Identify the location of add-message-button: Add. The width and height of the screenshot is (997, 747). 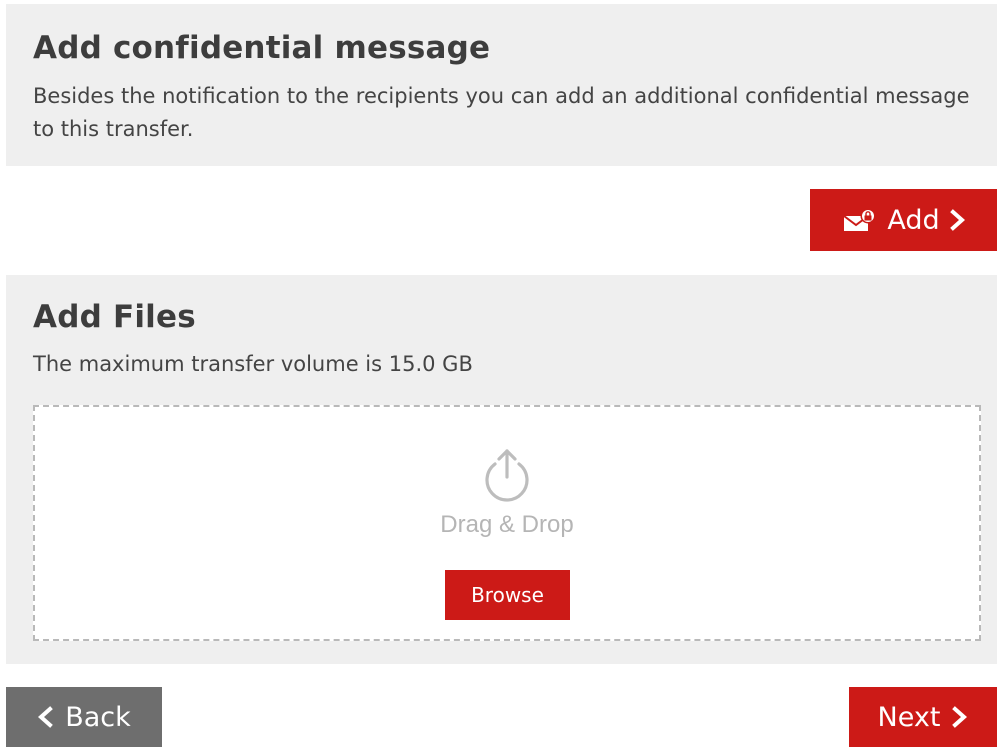
(903, 220).